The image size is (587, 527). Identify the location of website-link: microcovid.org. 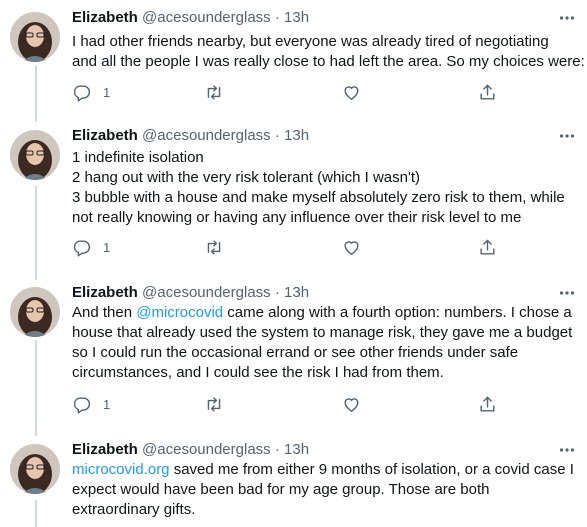
(121, 469).